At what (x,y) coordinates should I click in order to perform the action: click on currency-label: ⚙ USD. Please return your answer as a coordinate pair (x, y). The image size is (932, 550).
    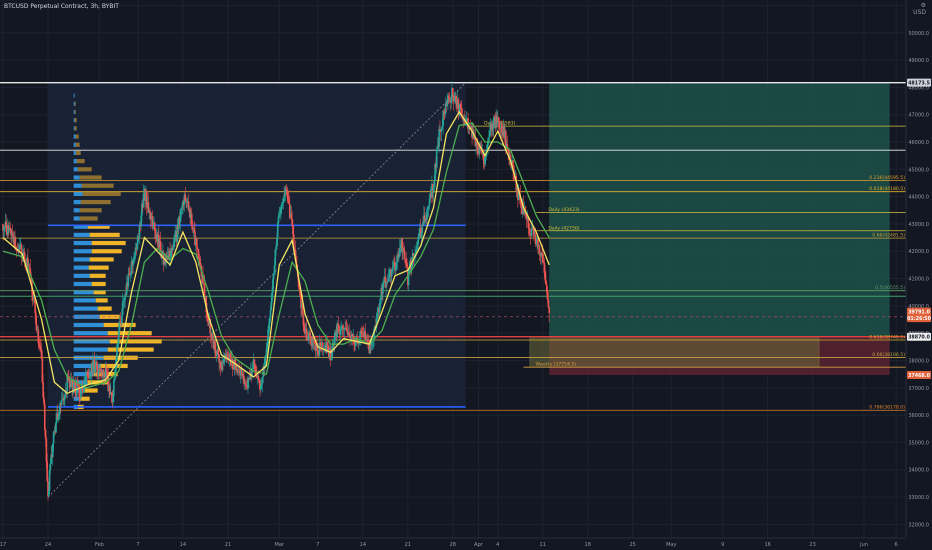
    Looking at the image, I should click on (919, 9).